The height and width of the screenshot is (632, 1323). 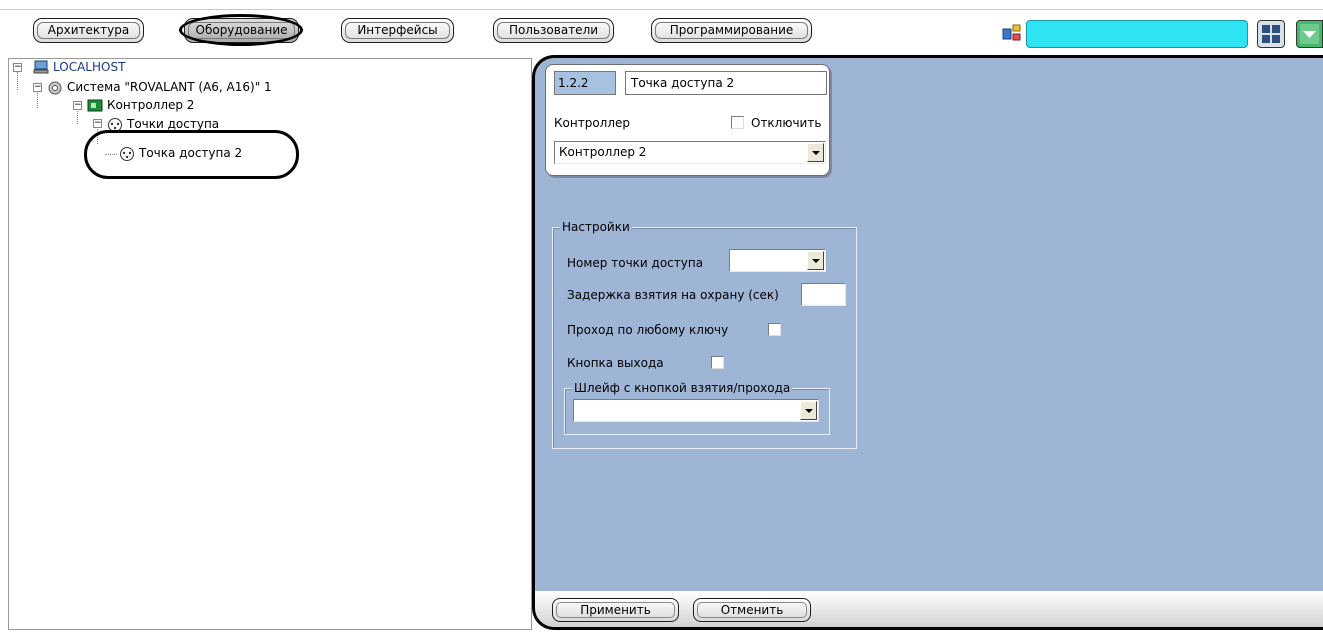 What do you see at coordinates (737, 122) in the screenshot?
I see `disable-checkbox` at bounding box center [737, 122].